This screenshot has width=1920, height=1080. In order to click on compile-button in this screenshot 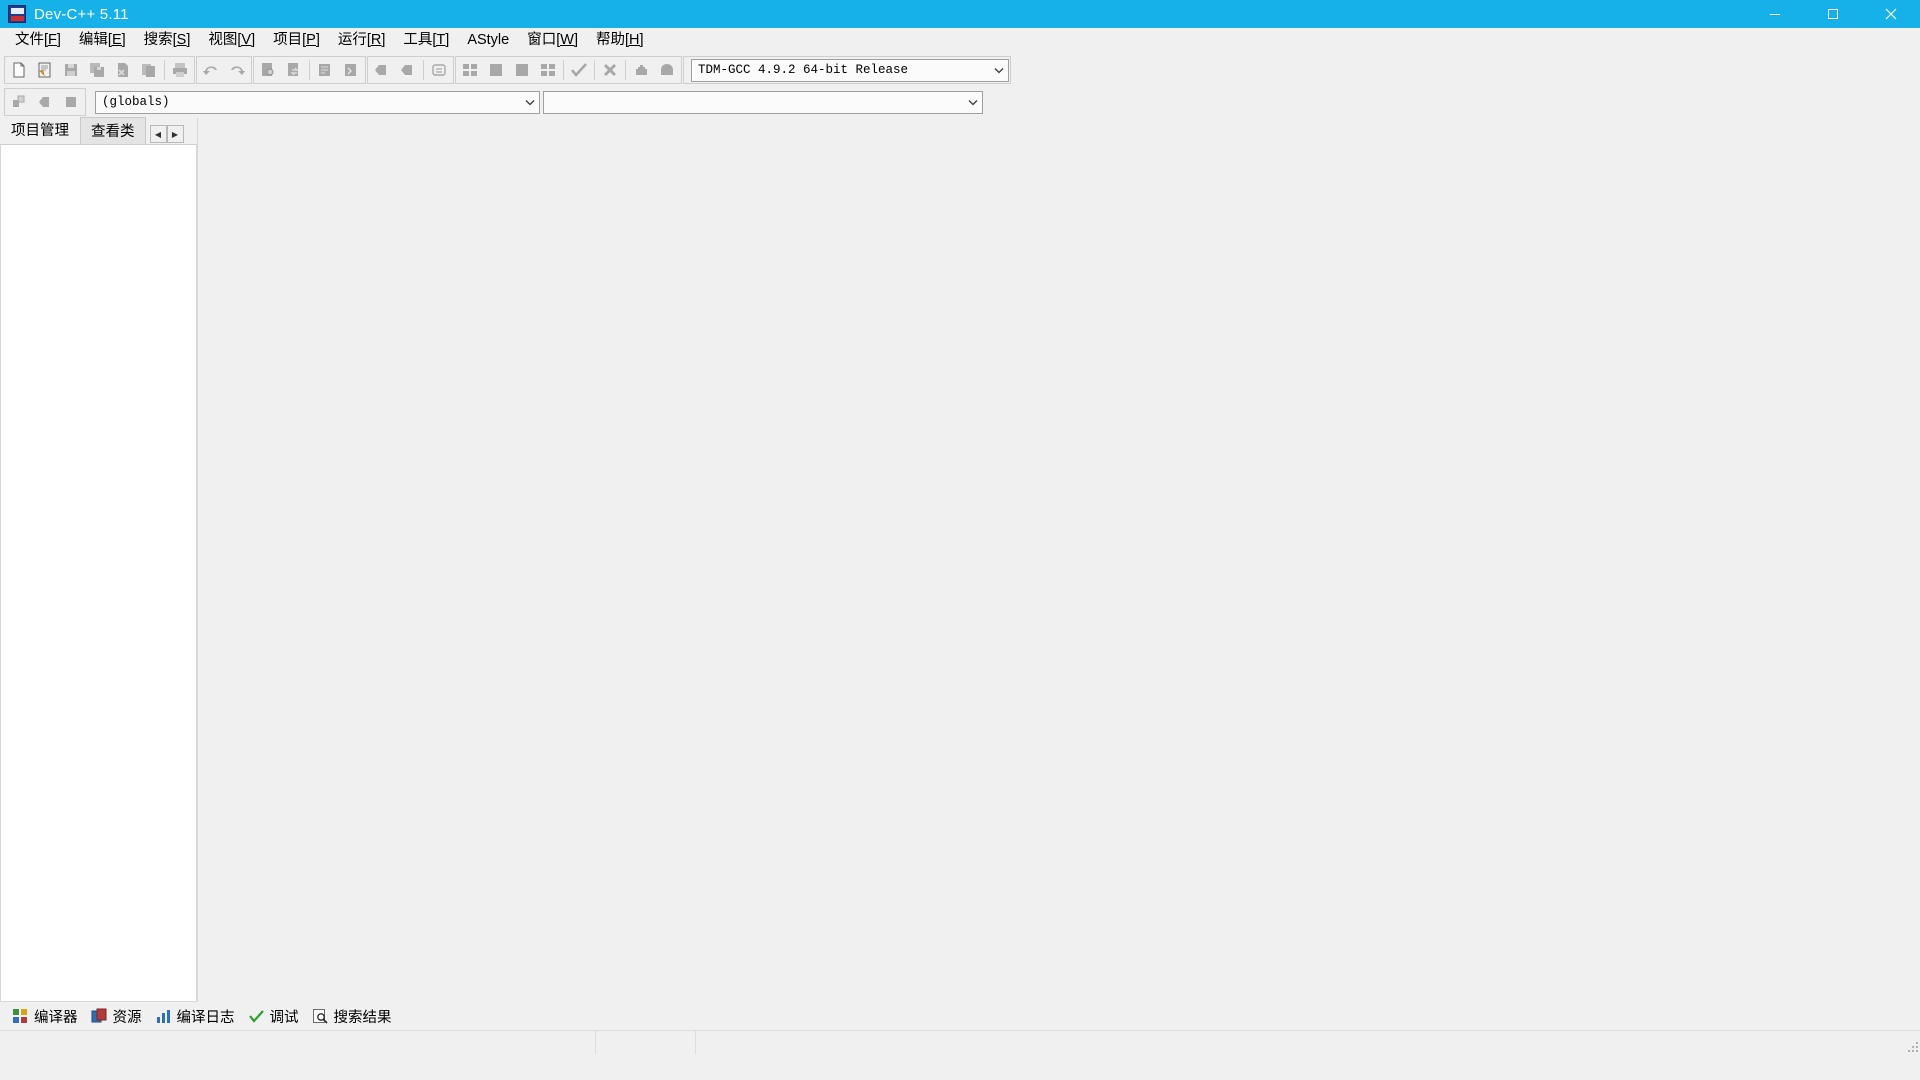, I will do `click(579, 70)`.